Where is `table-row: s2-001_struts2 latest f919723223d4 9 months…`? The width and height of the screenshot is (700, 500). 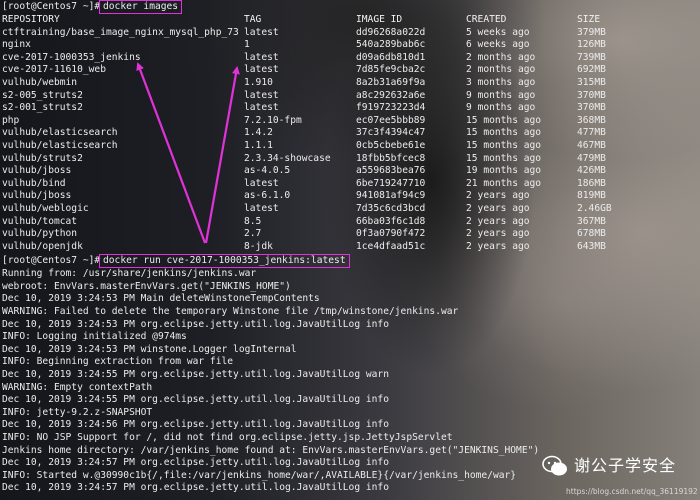 table-row: s2-001_struts2 latest f919723223d4 9 months… is located at coordinates (351, 108).